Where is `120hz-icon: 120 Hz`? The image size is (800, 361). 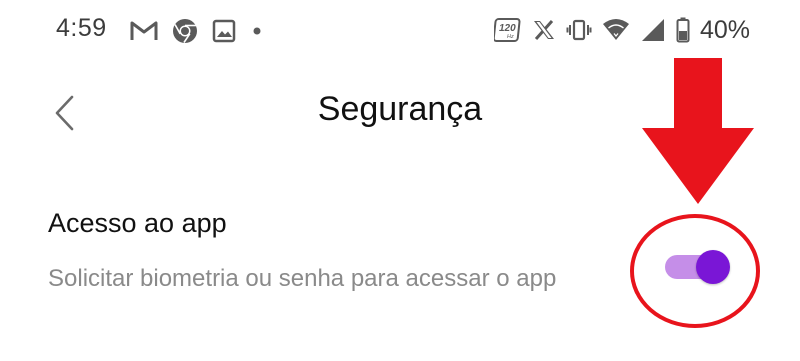 120hz-icon: 120 Hz is located at coordinates (507, 30).